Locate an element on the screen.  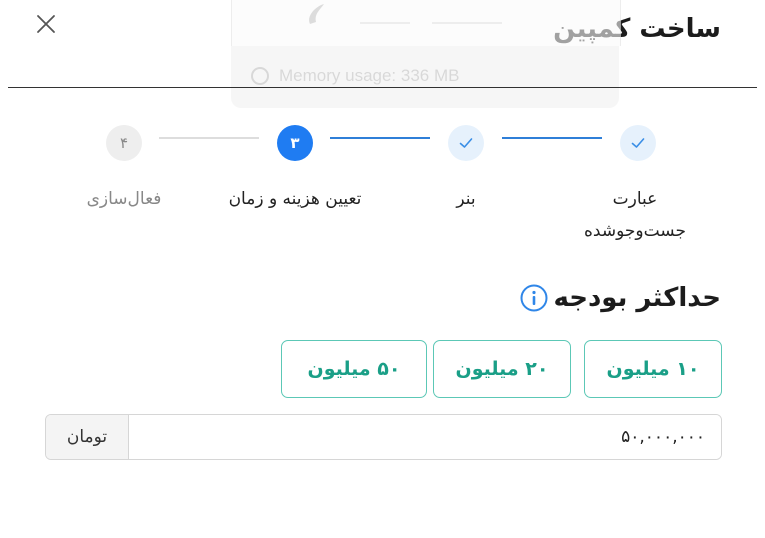
header-divider is located at coordinates (382, 87).